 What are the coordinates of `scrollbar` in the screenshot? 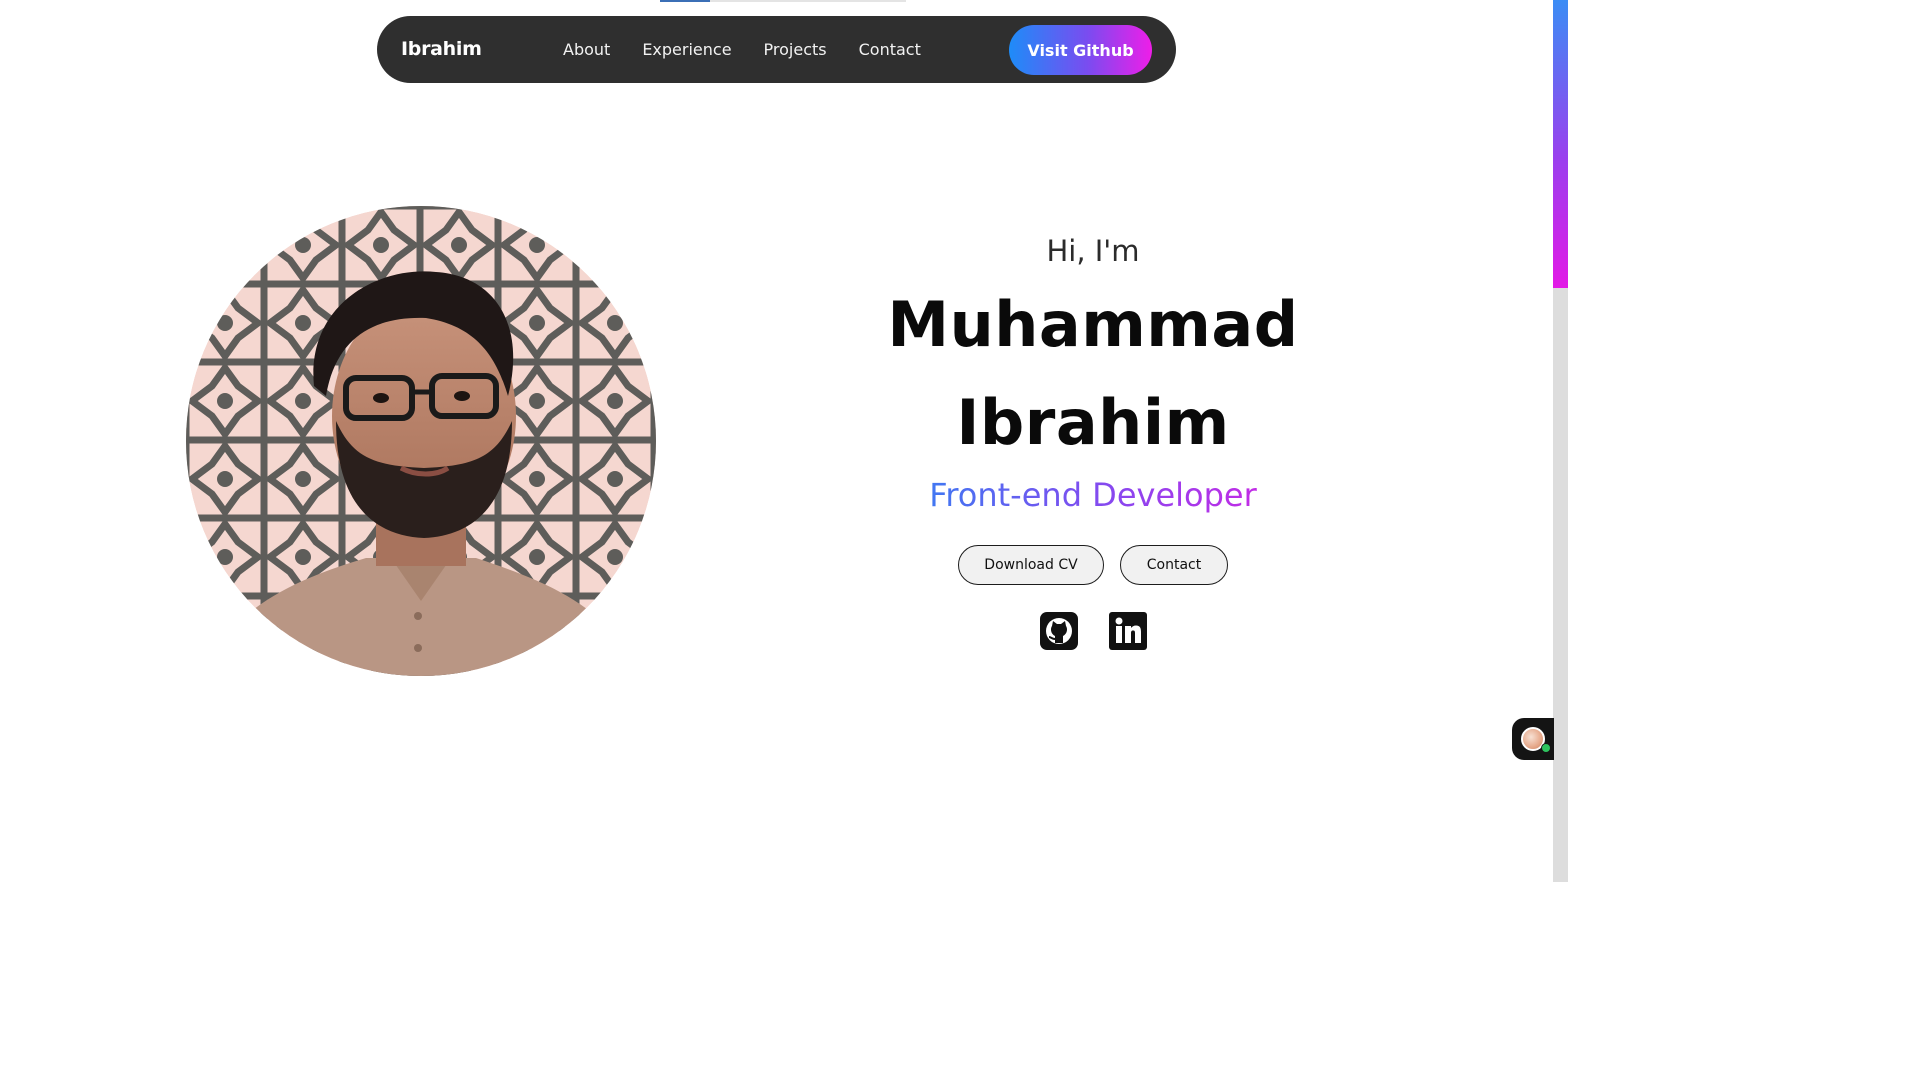 It's located at (1560, 441).